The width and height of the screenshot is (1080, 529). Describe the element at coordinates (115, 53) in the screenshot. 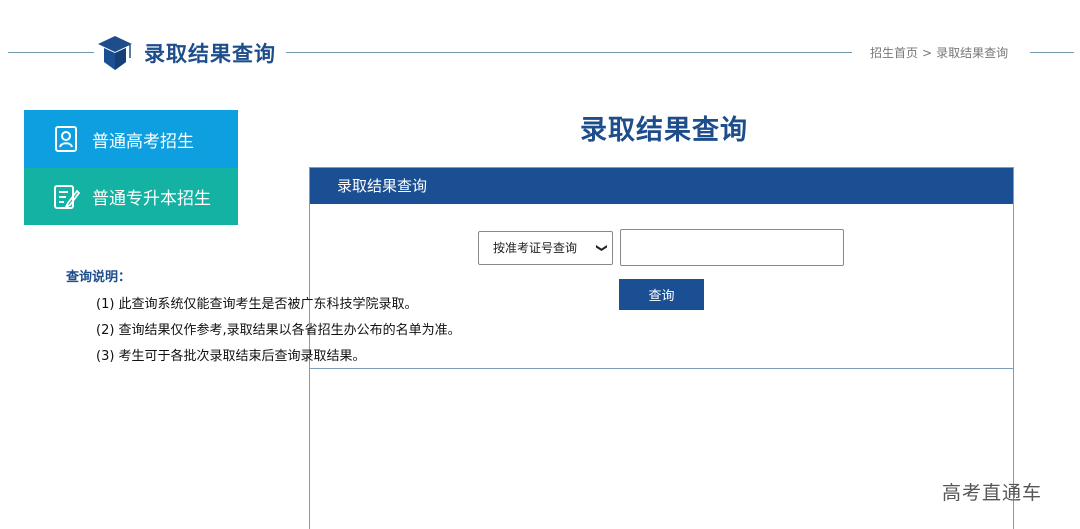

I see `graduation-cap-icon` at that location.